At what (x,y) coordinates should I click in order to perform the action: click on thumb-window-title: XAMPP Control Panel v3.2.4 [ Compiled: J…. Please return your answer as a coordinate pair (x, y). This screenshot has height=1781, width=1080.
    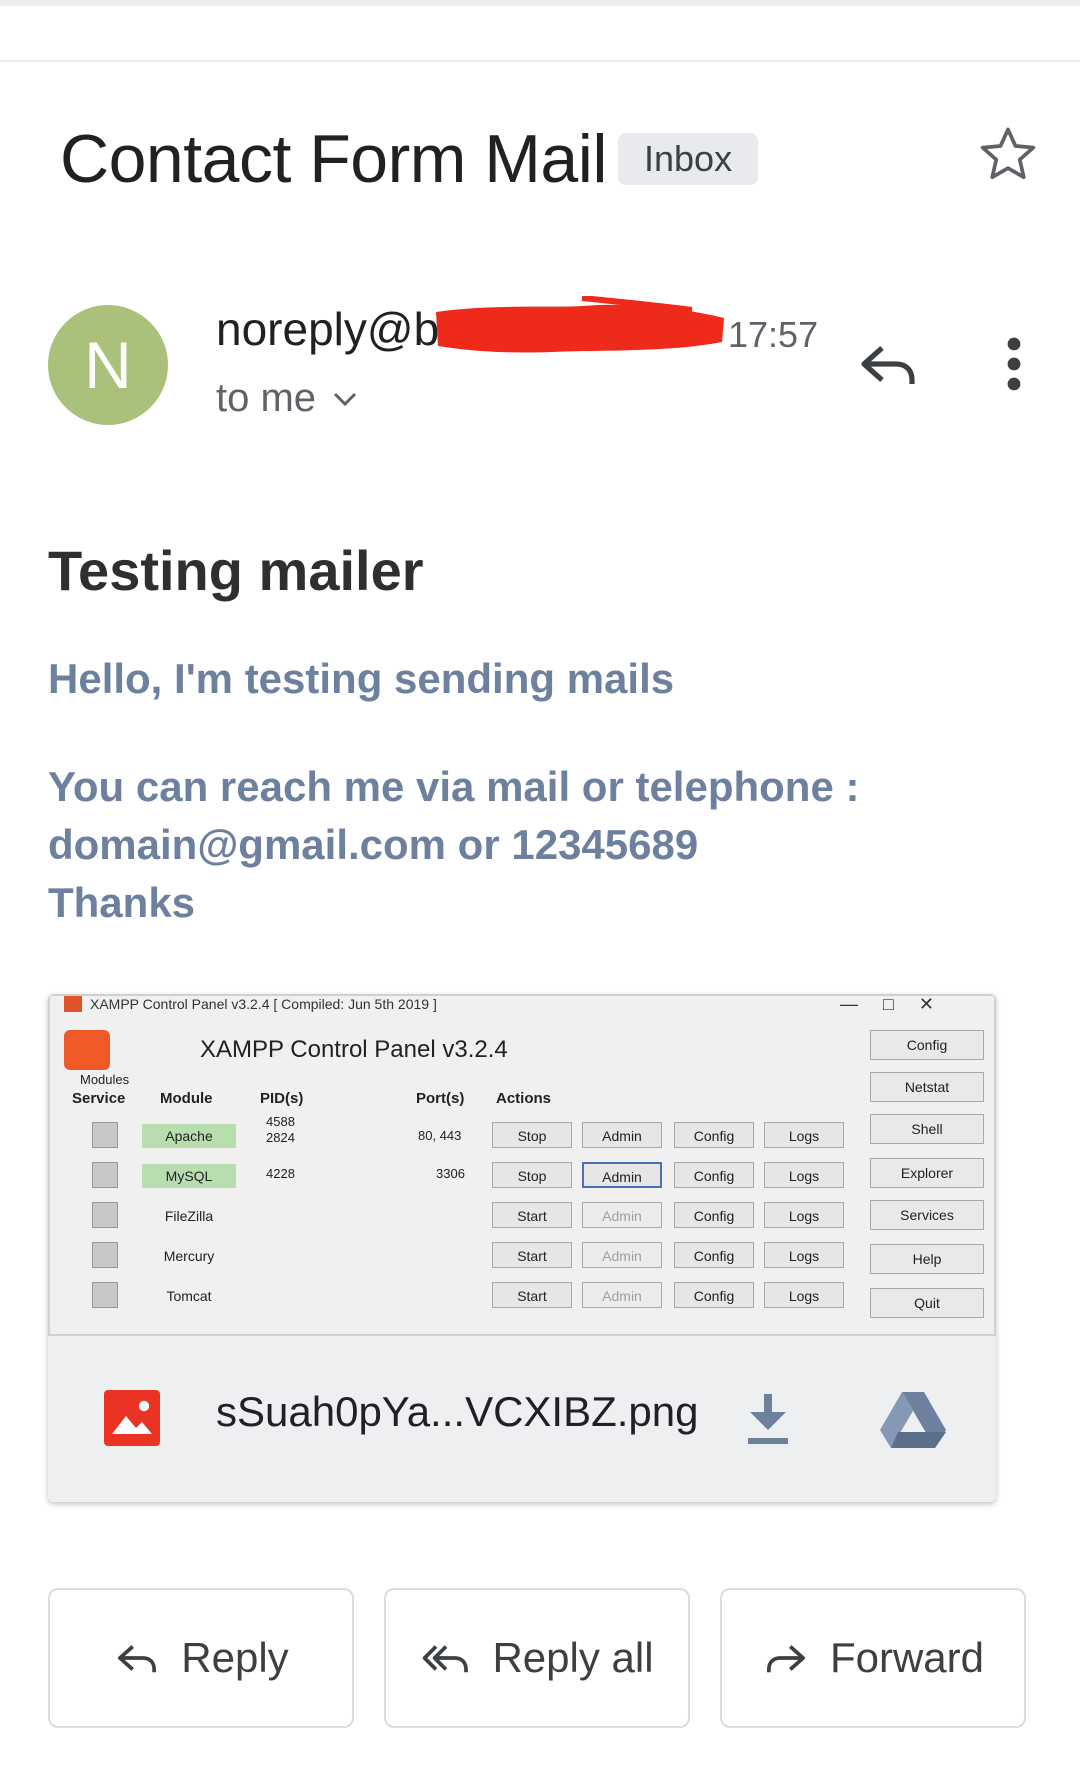
    Looking at the image, I should click on (263, 1004).